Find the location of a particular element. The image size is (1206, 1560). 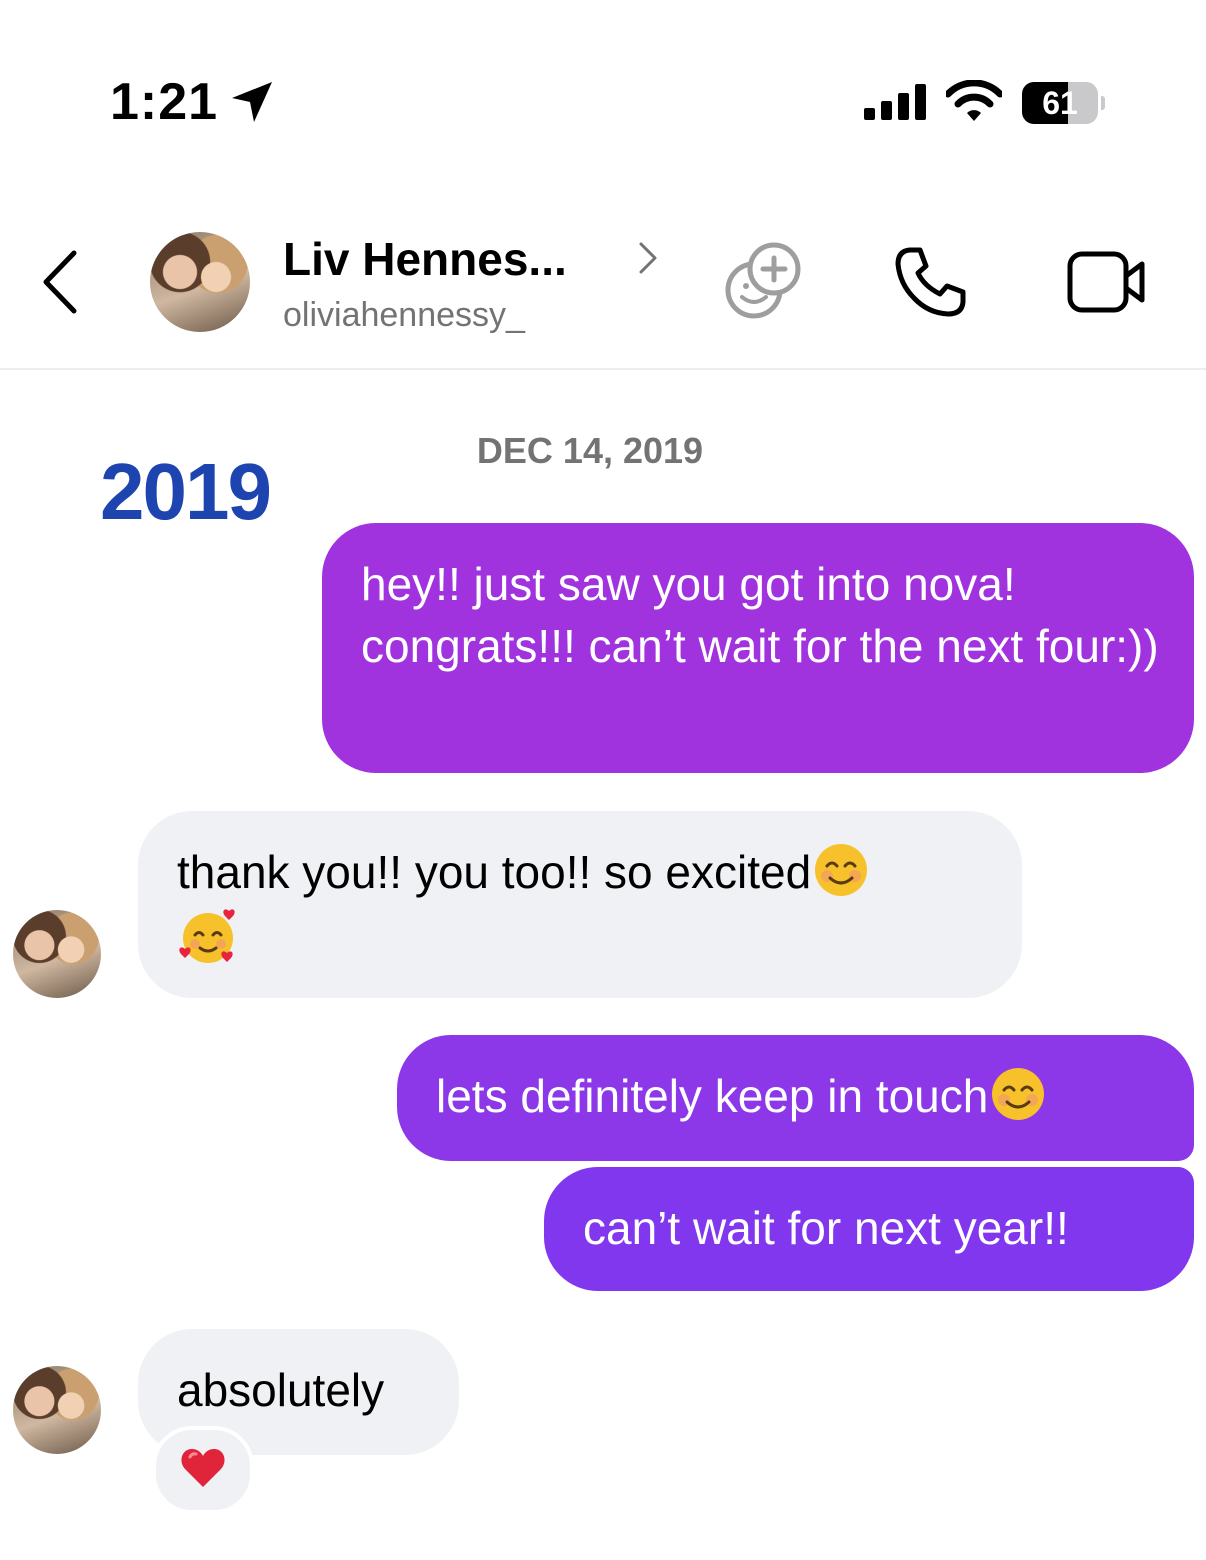

wifi-icon is located at coordinates (974, 103).